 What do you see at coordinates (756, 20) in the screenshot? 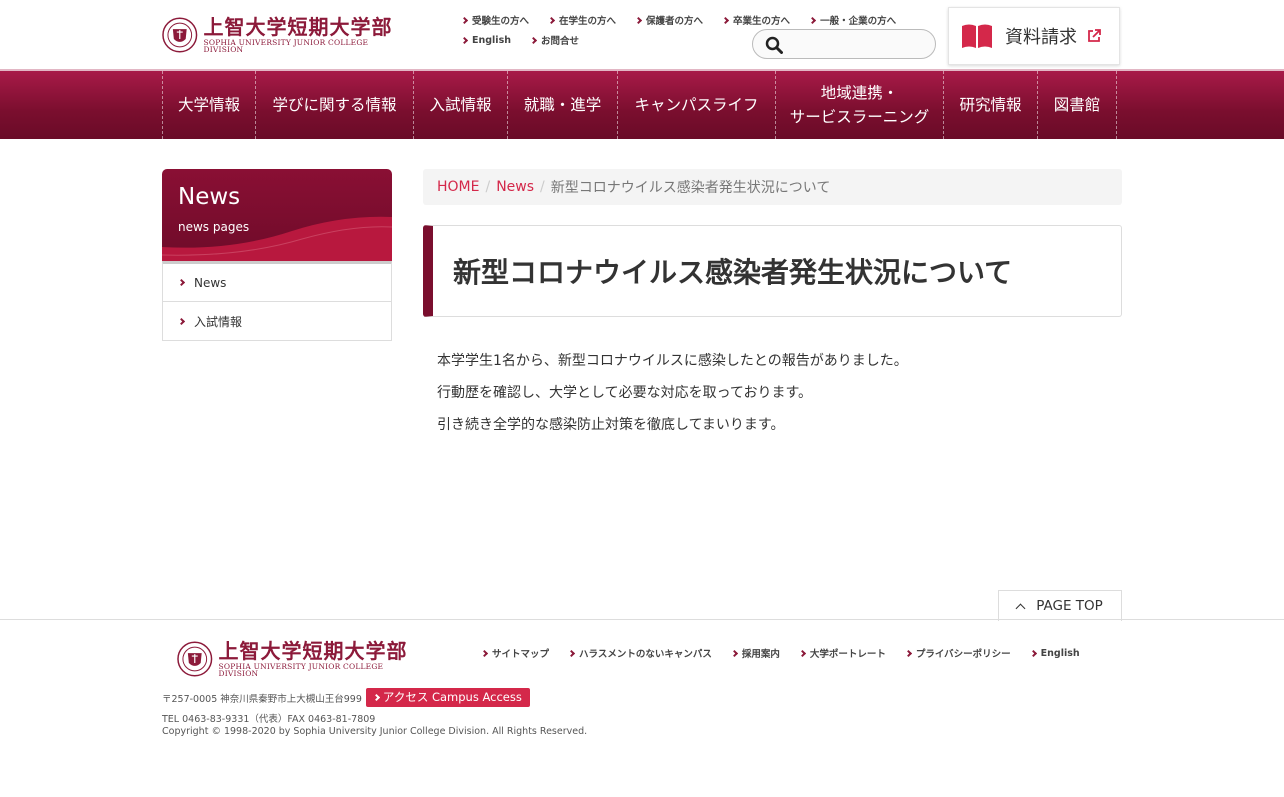
I see `util-link-alumni: 卒業生の方へ` at bounding box center [756, 20].